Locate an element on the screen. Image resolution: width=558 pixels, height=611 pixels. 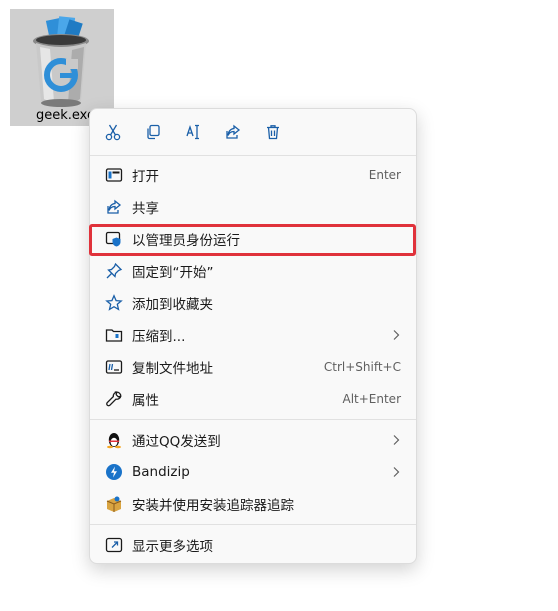
menu-item-label: 以管理员身份运行 is located at coordinates (186, 241).